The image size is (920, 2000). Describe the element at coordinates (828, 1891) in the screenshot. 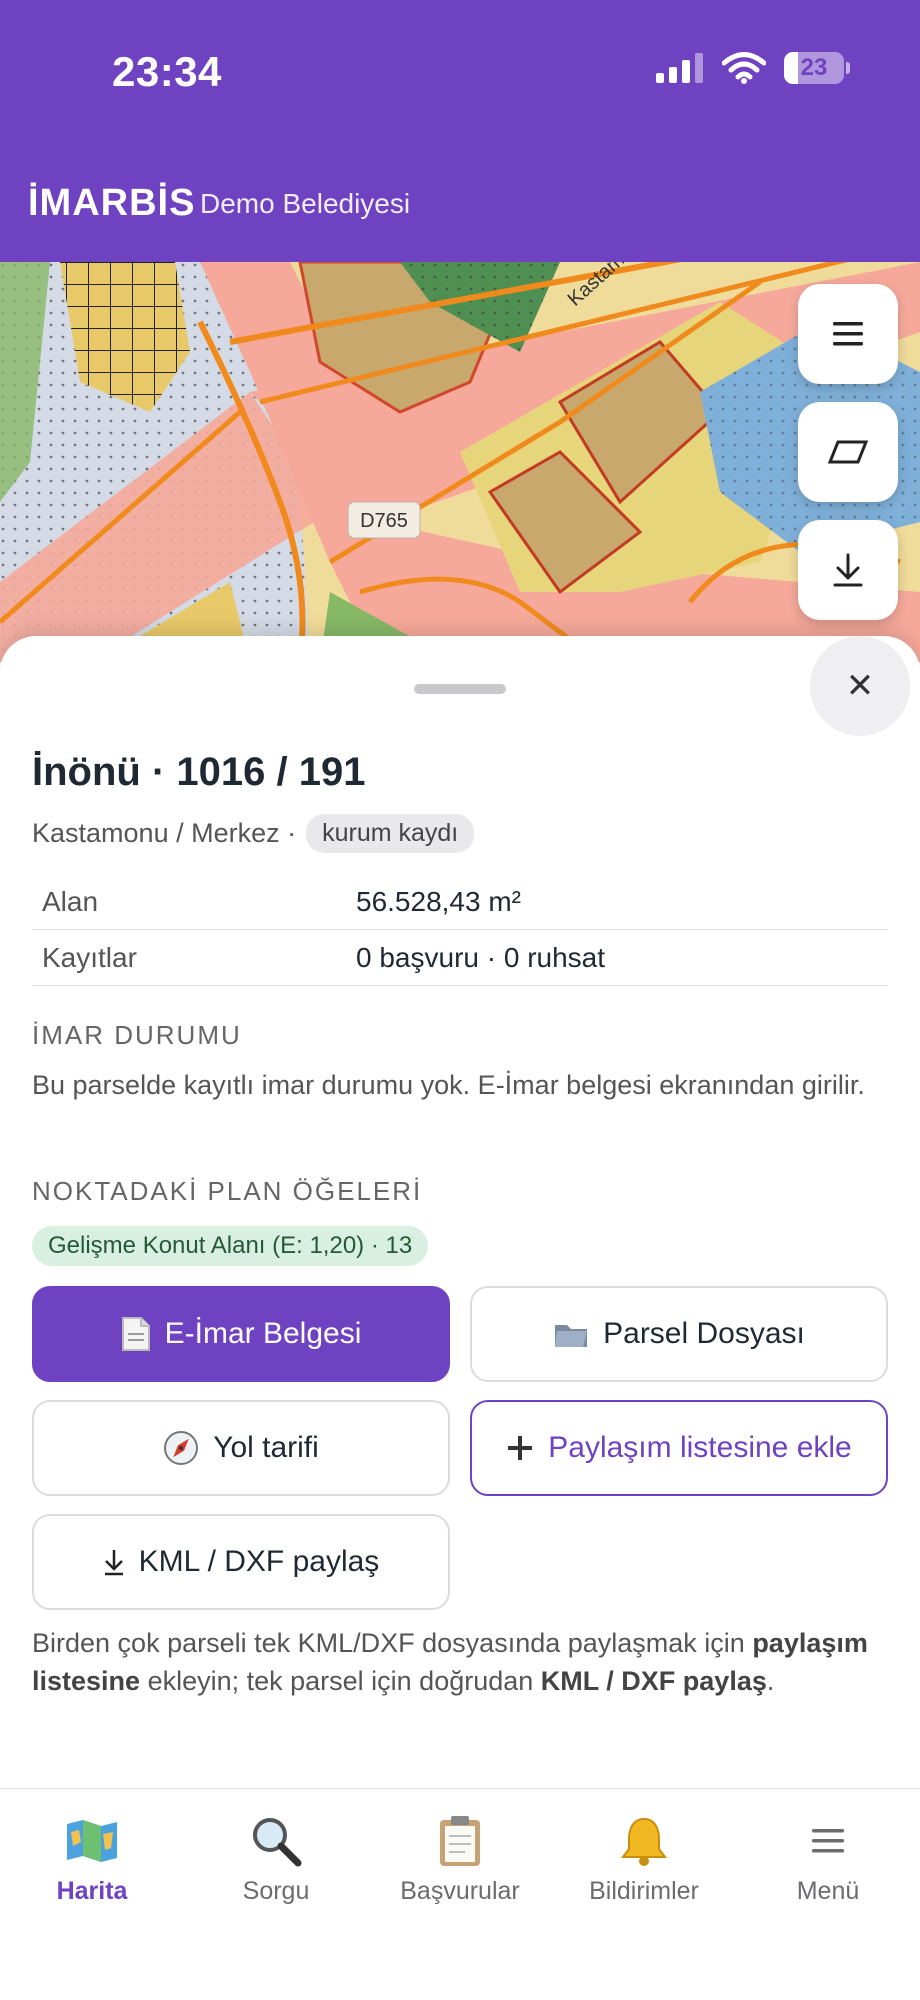

I see `tab-label: Menü` at that location.